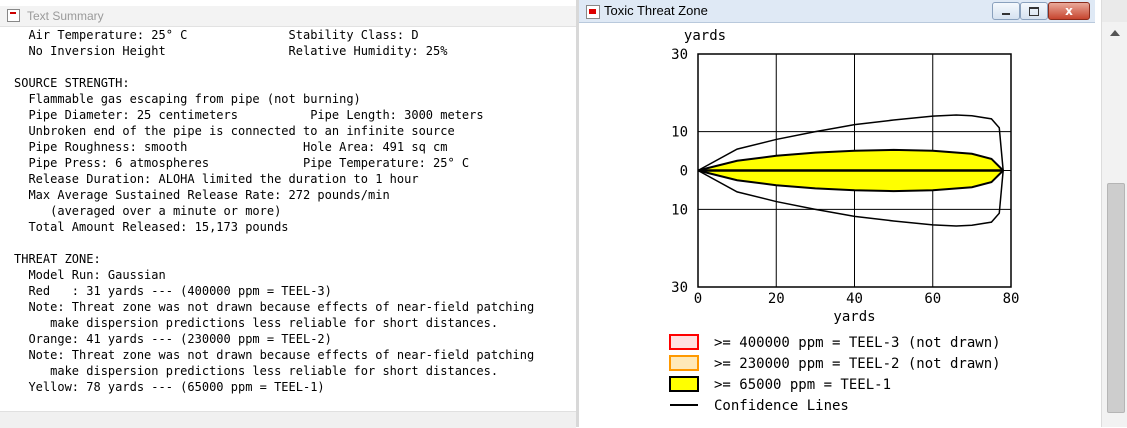 This screenshot has width=1127, height=428. What do you see at coordinates (684, 172) in the screenshot?
I see `y-tick-label: 0` at bounding box center [684, 172].